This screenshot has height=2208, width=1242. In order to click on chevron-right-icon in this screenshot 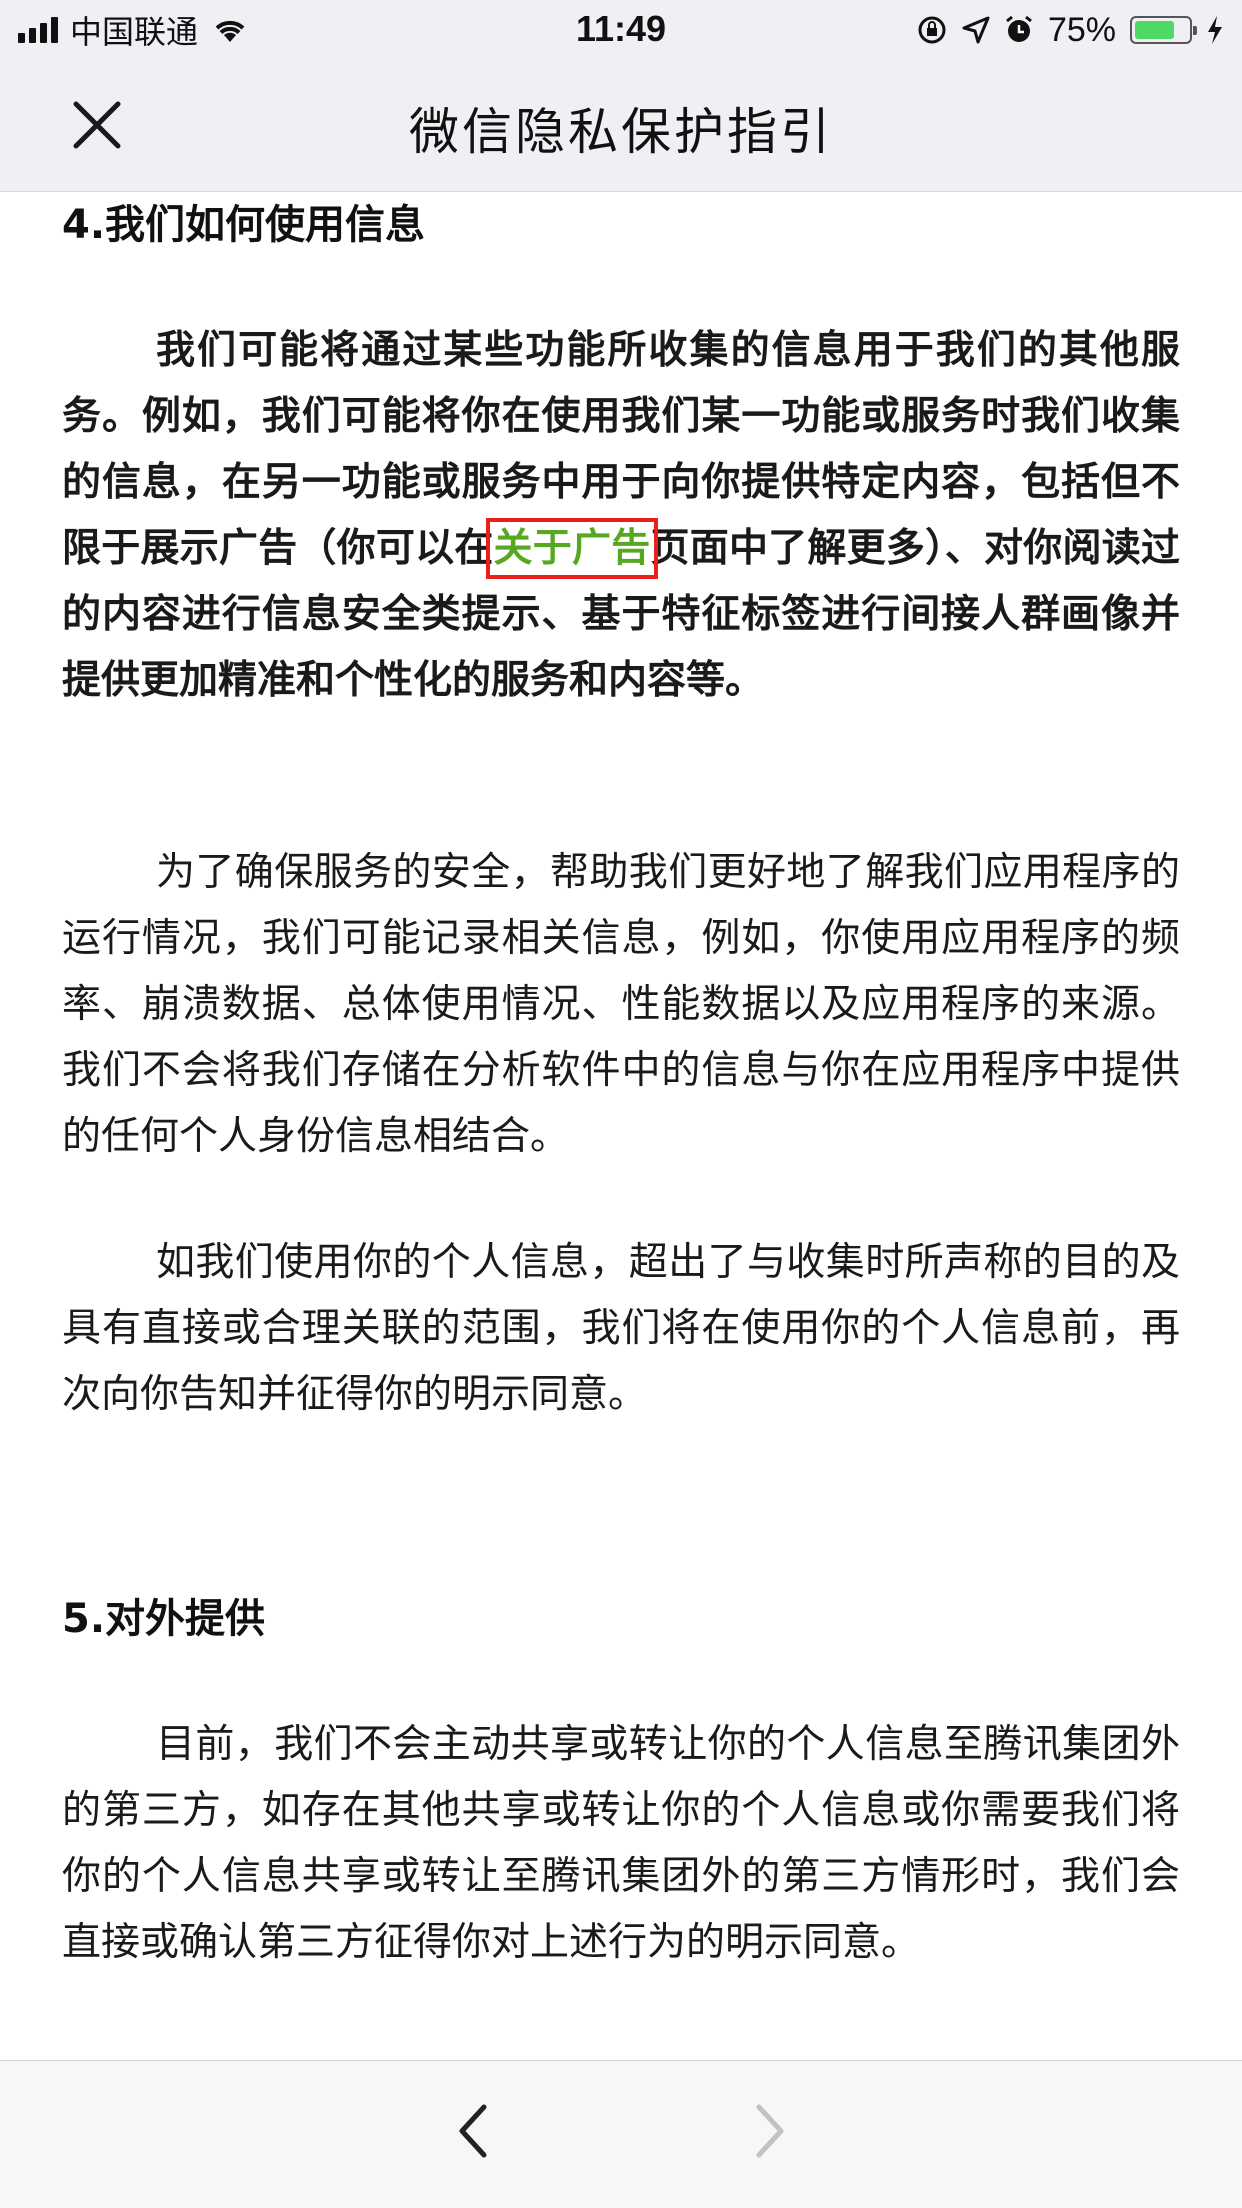, I will do `click(770, 2131)`.